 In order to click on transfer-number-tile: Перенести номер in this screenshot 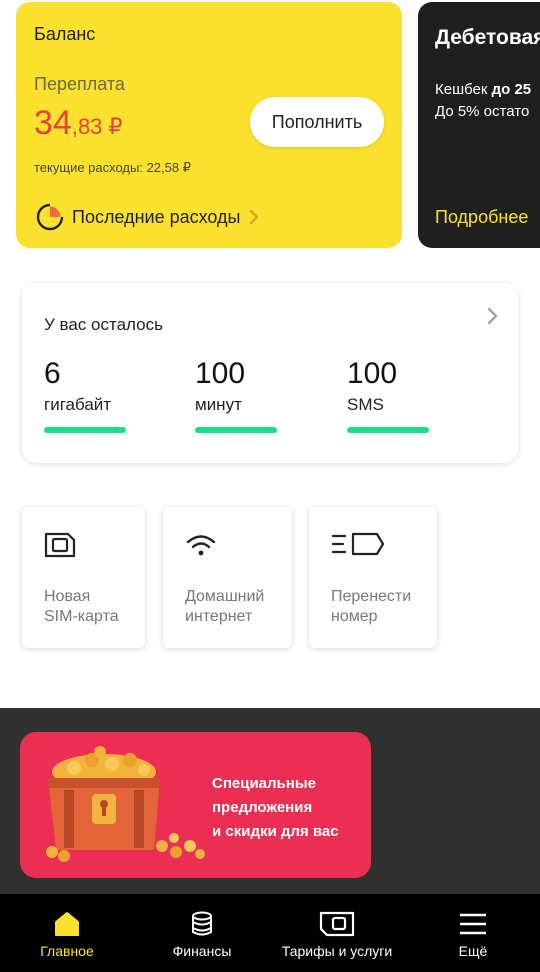, I will do `click(373, 577)`.